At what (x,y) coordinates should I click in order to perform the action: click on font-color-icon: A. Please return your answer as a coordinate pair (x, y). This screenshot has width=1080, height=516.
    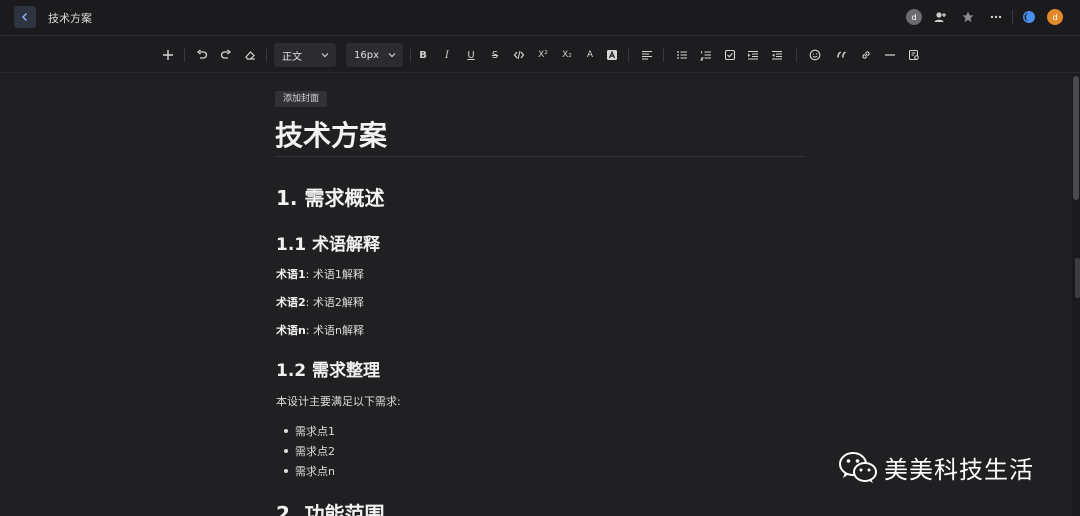
    Looking at the image, I should click on (590, 55).